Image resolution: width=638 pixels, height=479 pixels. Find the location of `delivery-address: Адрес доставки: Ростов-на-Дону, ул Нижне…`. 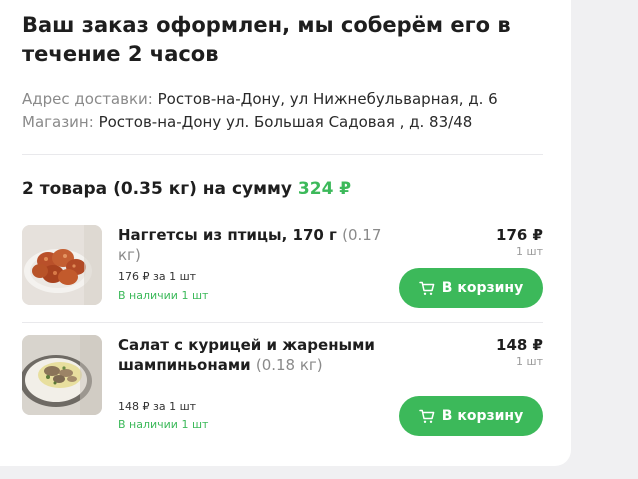

delivery-address: Адрес доставки: Ростов-на-Дону, ул Нижне… is located at coordinates (260, 99).